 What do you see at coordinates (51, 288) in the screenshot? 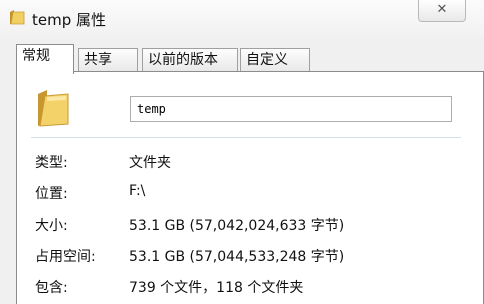
I see `contains-label: 包含:` at bounding box center [51, 288].